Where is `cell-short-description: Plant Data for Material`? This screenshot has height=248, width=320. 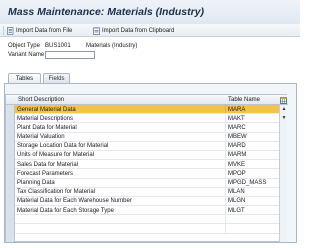
cell-short-description: Plant Data for Material is located at coordinates (47, 127).